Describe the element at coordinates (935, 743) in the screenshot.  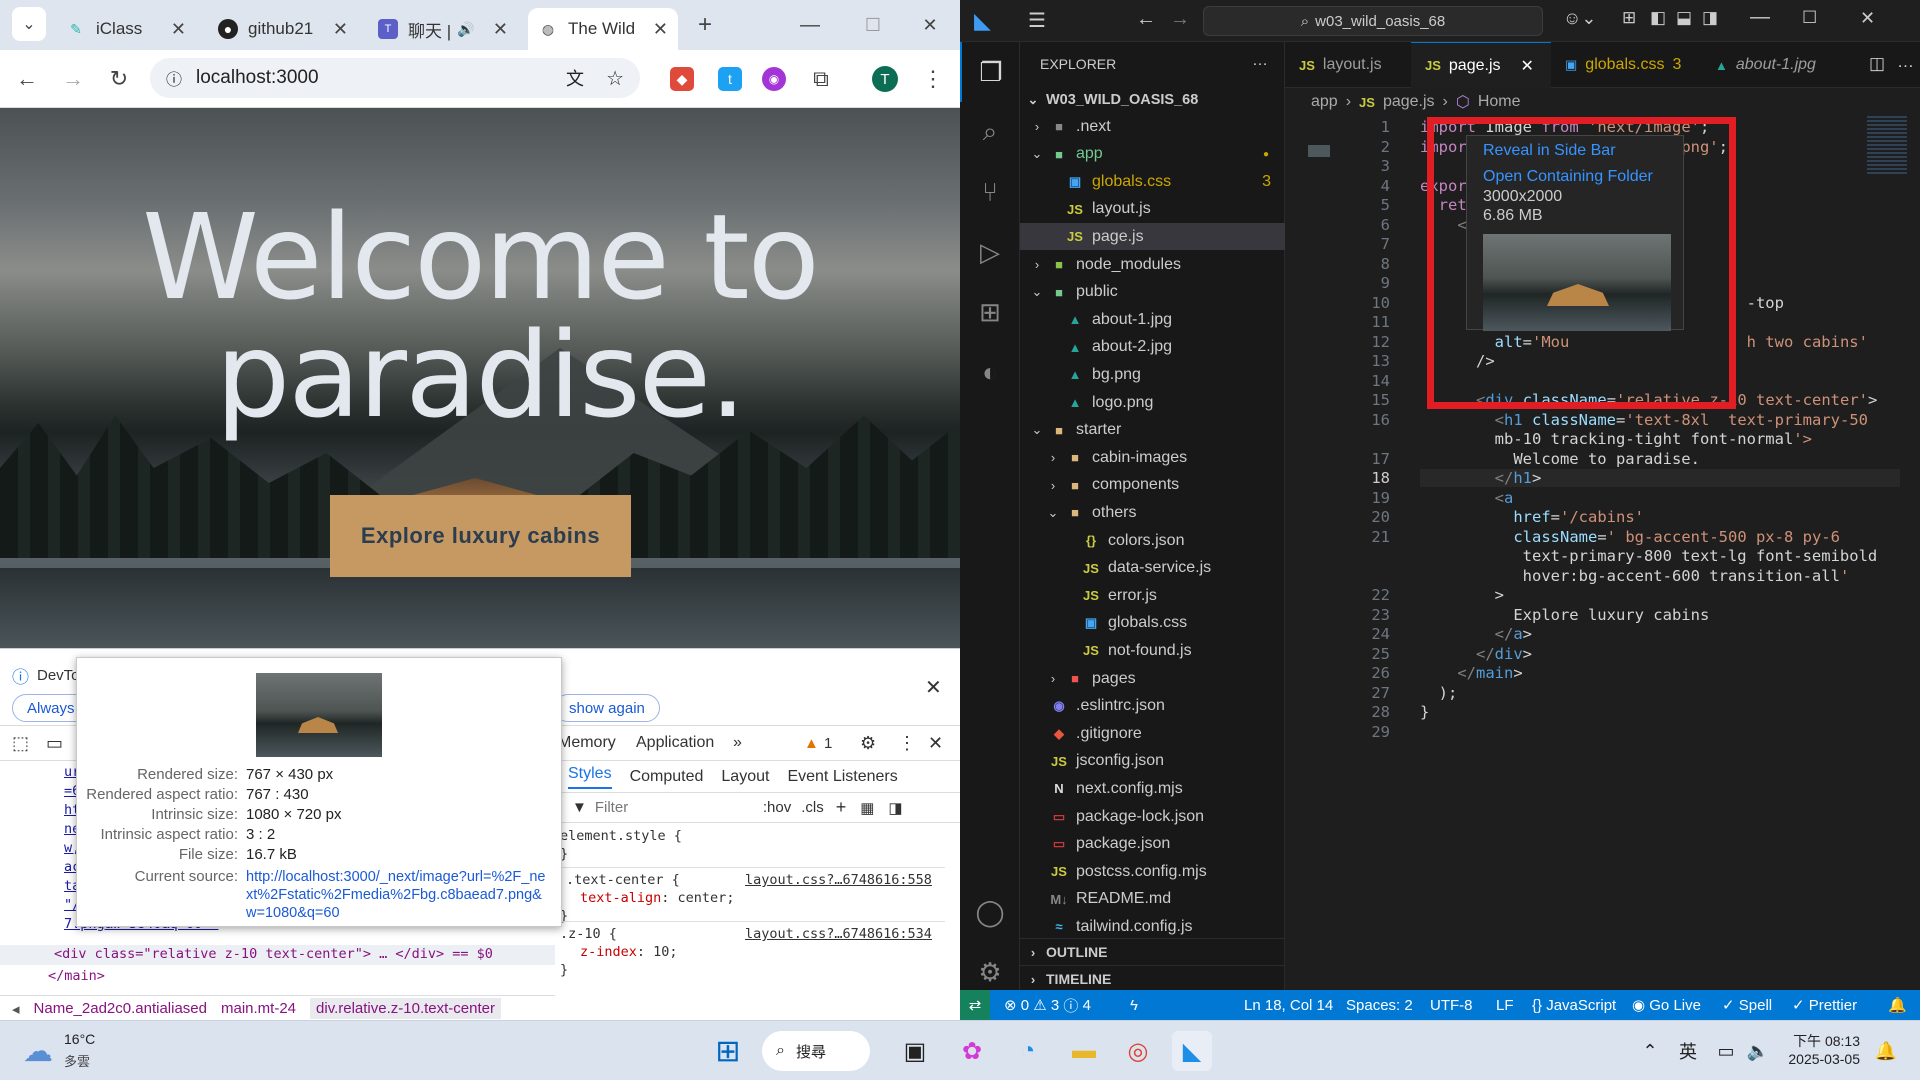
I see `close-devtools-icon: ✕` at that location.